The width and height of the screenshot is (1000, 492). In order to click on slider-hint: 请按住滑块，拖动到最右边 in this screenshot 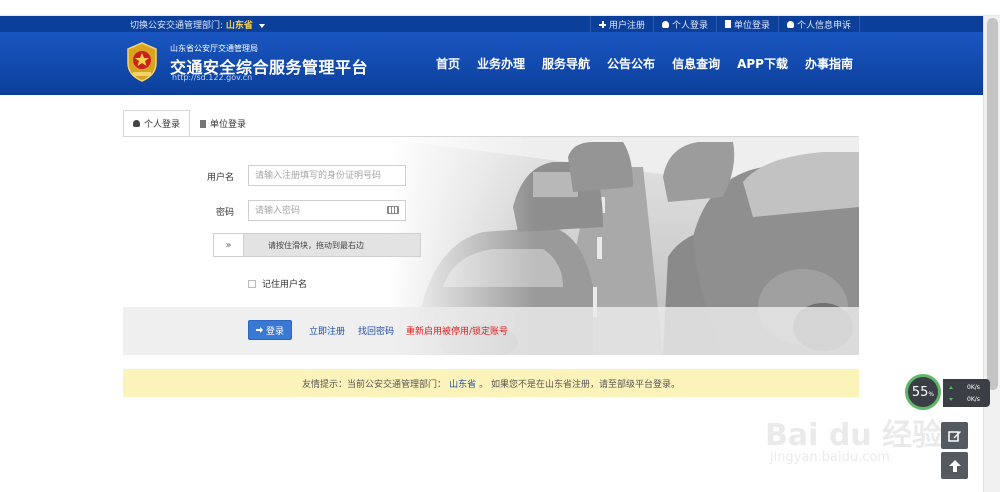, I will do `click(316, 245)`.